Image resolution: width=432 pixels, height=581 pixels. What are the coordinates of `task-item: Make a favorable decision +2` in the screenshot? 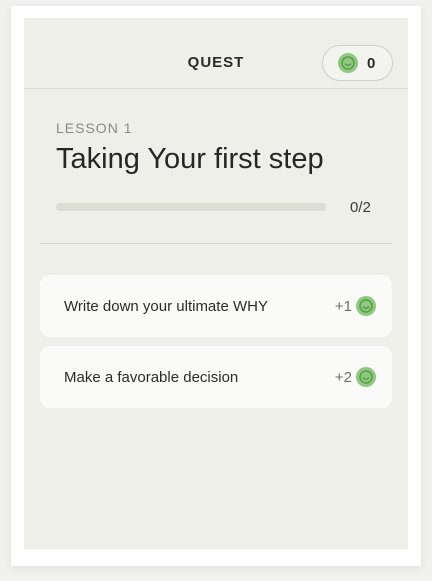 It's located at (216, 377).